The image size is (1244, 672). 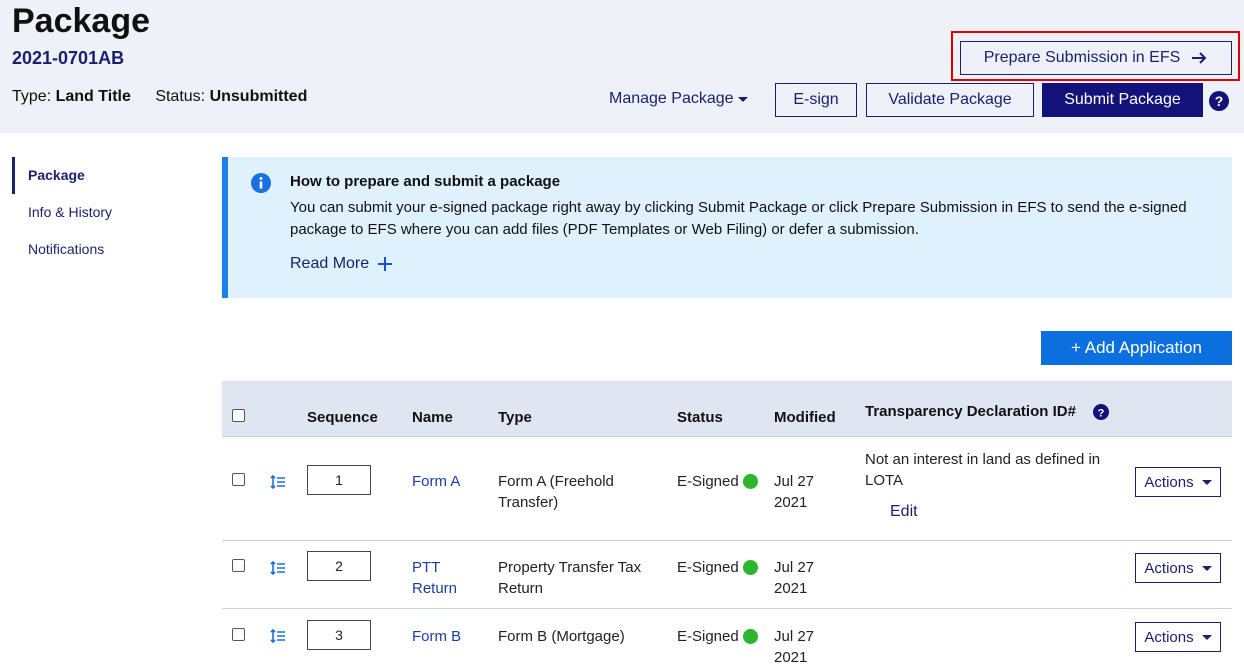 What do you see at coordinates (32, 96) in the screenshot?
I see `type-label: Type:` at bounding box center [32, 96].